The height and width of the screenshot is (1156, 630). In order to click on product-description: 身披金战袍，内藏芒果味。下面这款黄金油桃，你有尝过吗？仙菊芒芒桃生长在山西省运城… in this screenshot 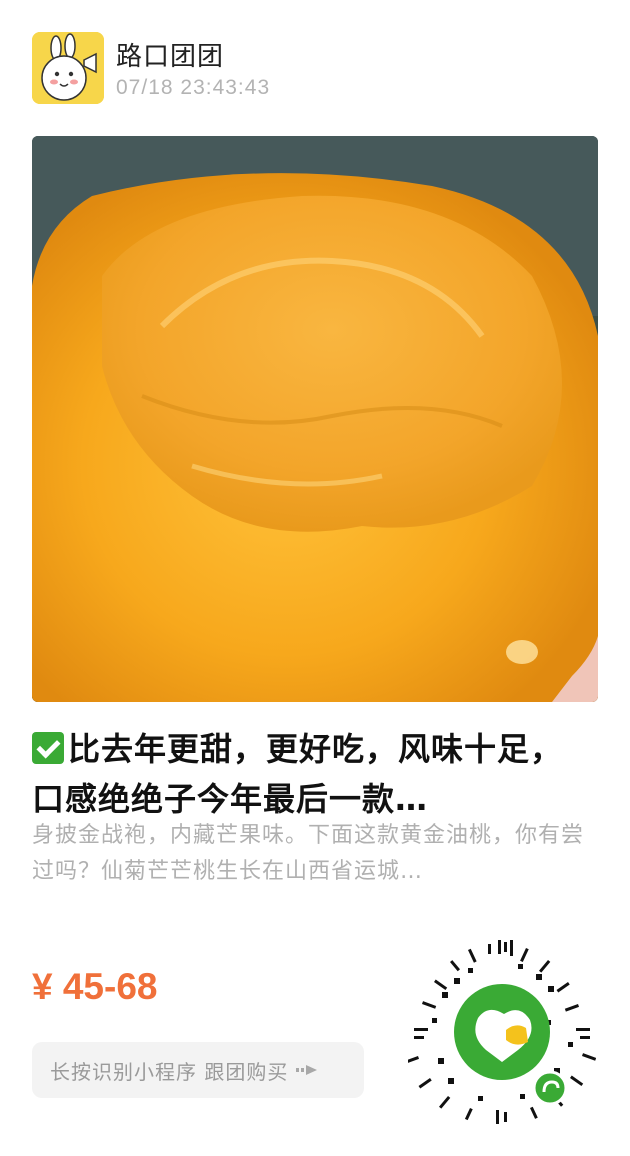, I will do `click(308, 853)`.